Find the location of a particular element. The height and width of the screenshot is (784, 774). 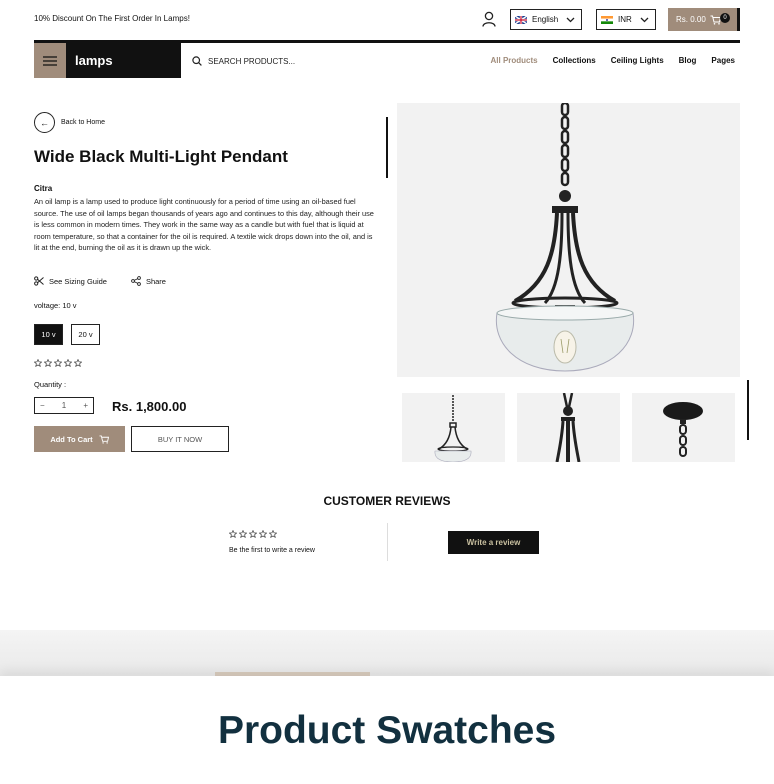

swatches-heading-text: Product Swatches is located at coordinates (387, 730).